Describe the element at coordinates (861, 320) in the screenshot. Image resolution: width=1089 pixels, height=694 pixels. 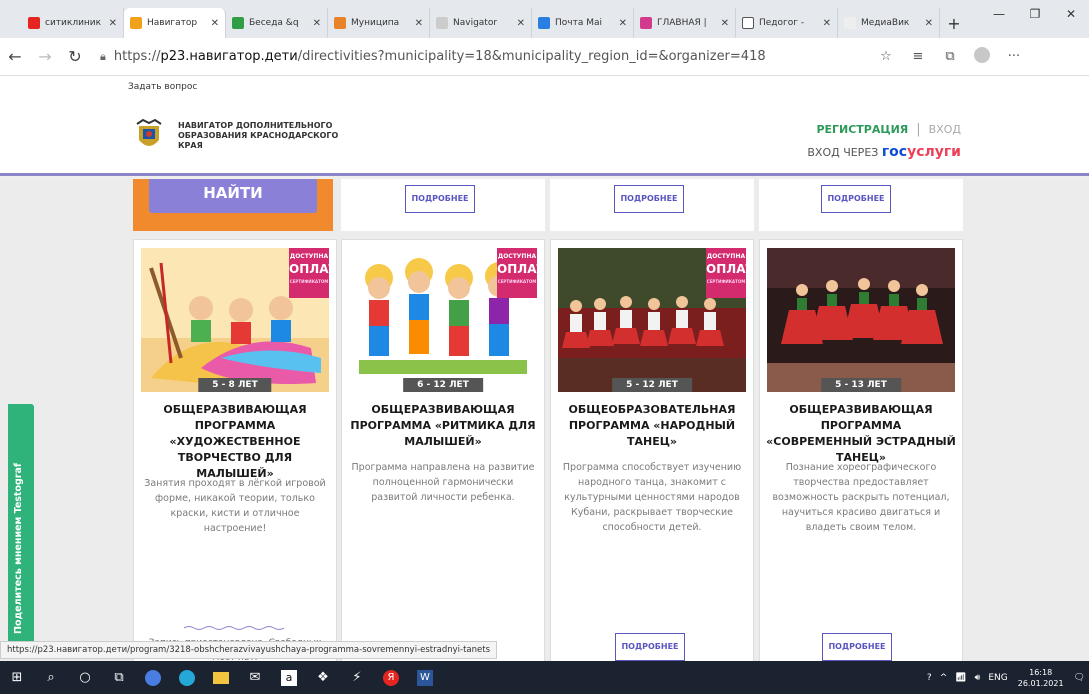
I see `program-image: 5 - 13 ЛЕТ` at that location.